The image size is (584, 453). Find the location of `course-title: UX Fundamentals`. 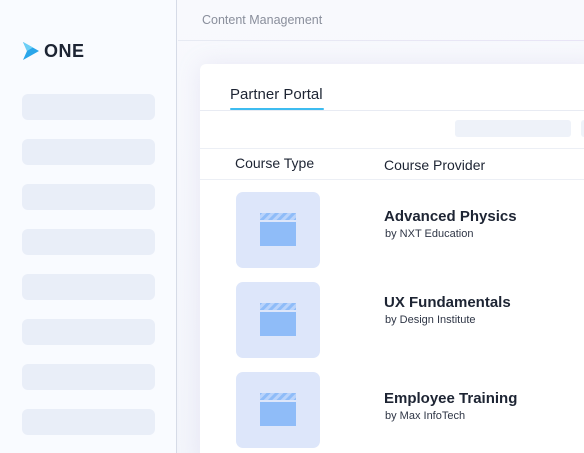

course-title: UX Fundamentals is located at coordinates (447, 302).